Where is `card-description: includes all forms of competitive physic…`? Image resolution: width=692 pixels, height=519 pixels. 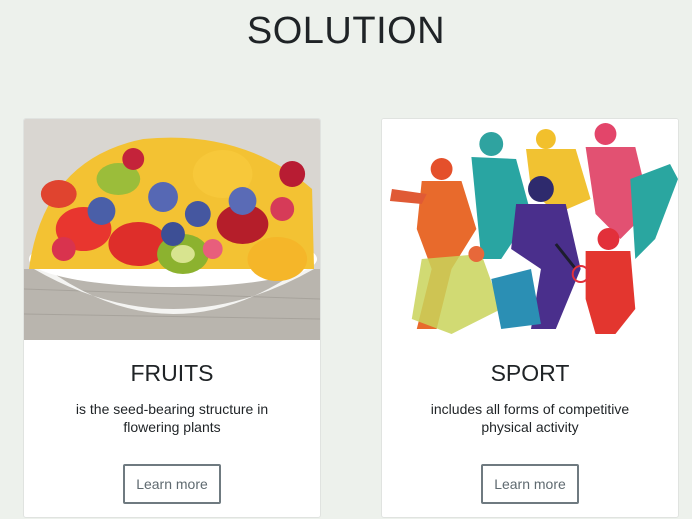 card-description: includes all forms of competitive physic… is located at coordinates (530, 418).